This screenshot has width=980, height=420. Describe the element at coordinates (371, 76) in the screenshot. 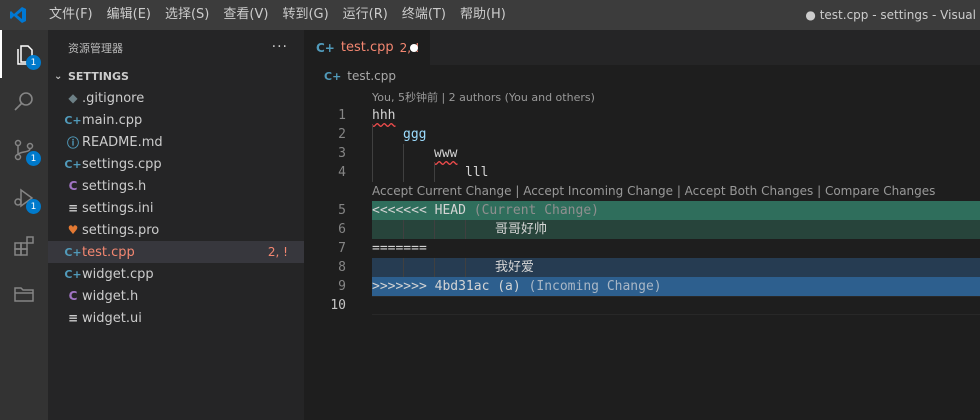

I see `breadcrumb-file: test.cpp` at that location.